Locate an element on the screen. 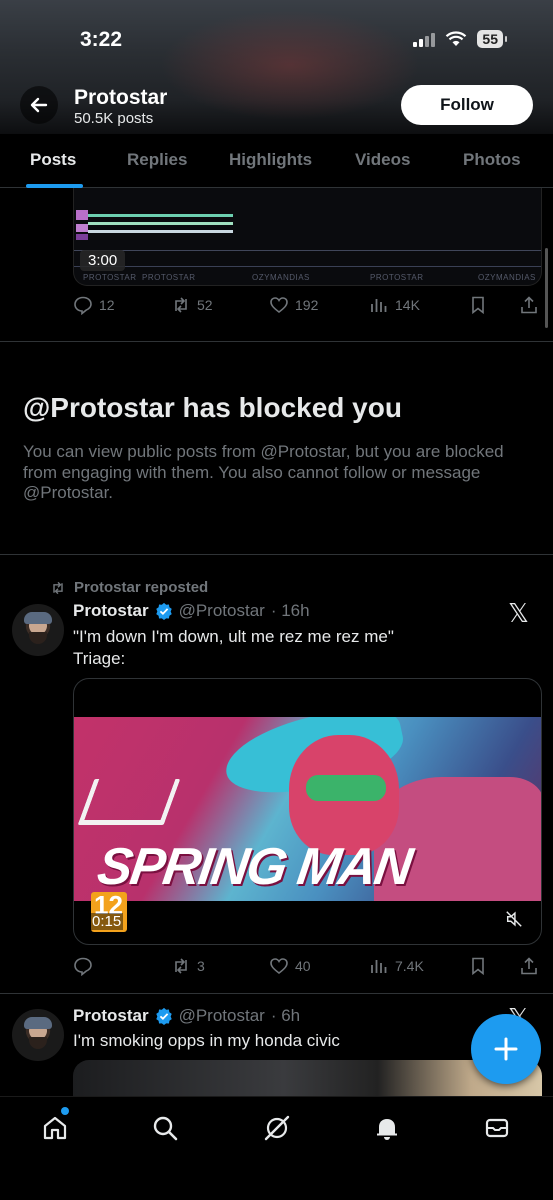 The image size is (553, 1200). post-time: · 6h is located at coordinates (285, 1015).